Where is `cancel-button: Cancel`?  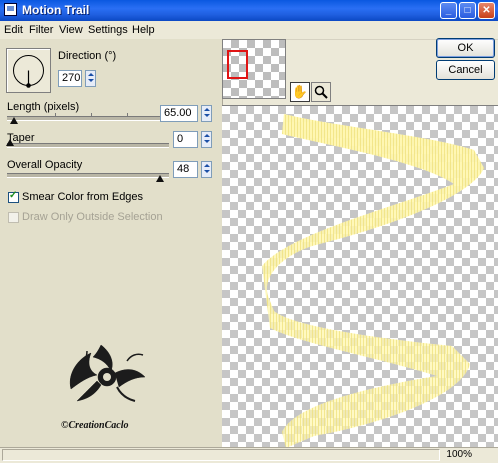 cancel-button: Cancel is located at coordinates (465, 70).